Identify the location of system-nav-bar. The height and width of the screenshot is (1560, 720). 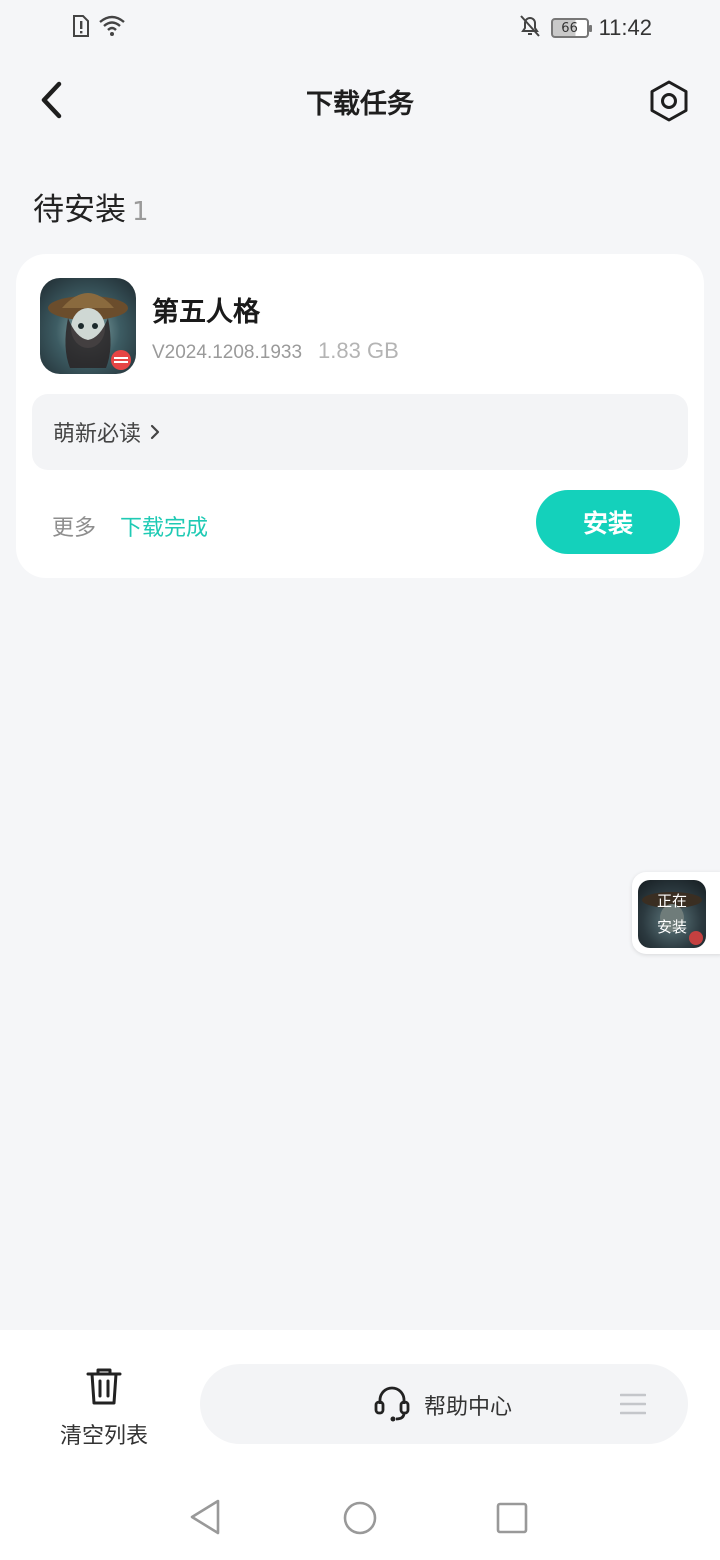
(360, 1515).